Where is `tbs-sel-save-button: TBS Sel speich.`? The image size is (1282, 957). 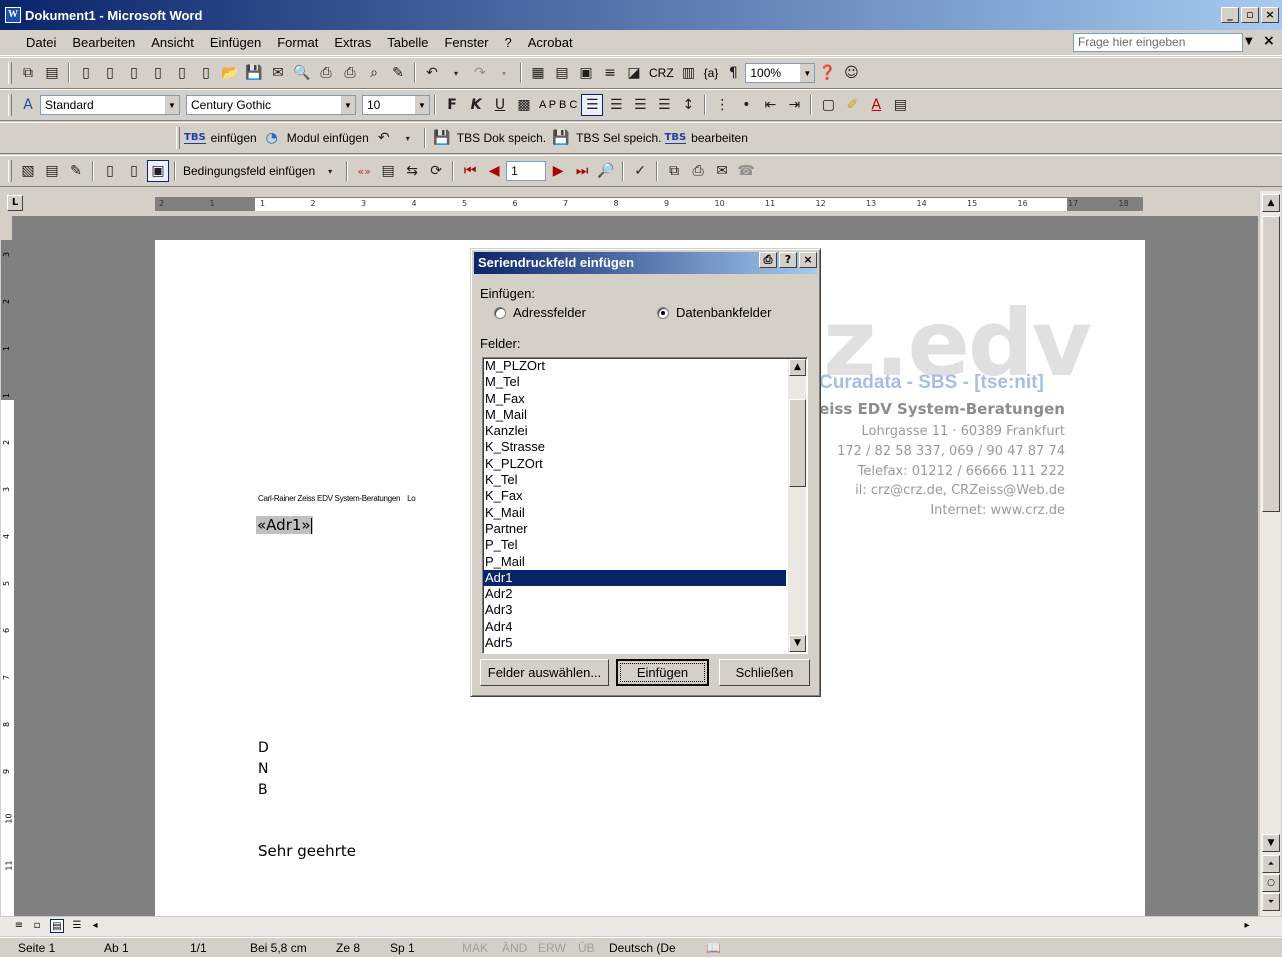 tbs-sel-save-button: TBS Sel speich. is located at coordinates (618, 138).